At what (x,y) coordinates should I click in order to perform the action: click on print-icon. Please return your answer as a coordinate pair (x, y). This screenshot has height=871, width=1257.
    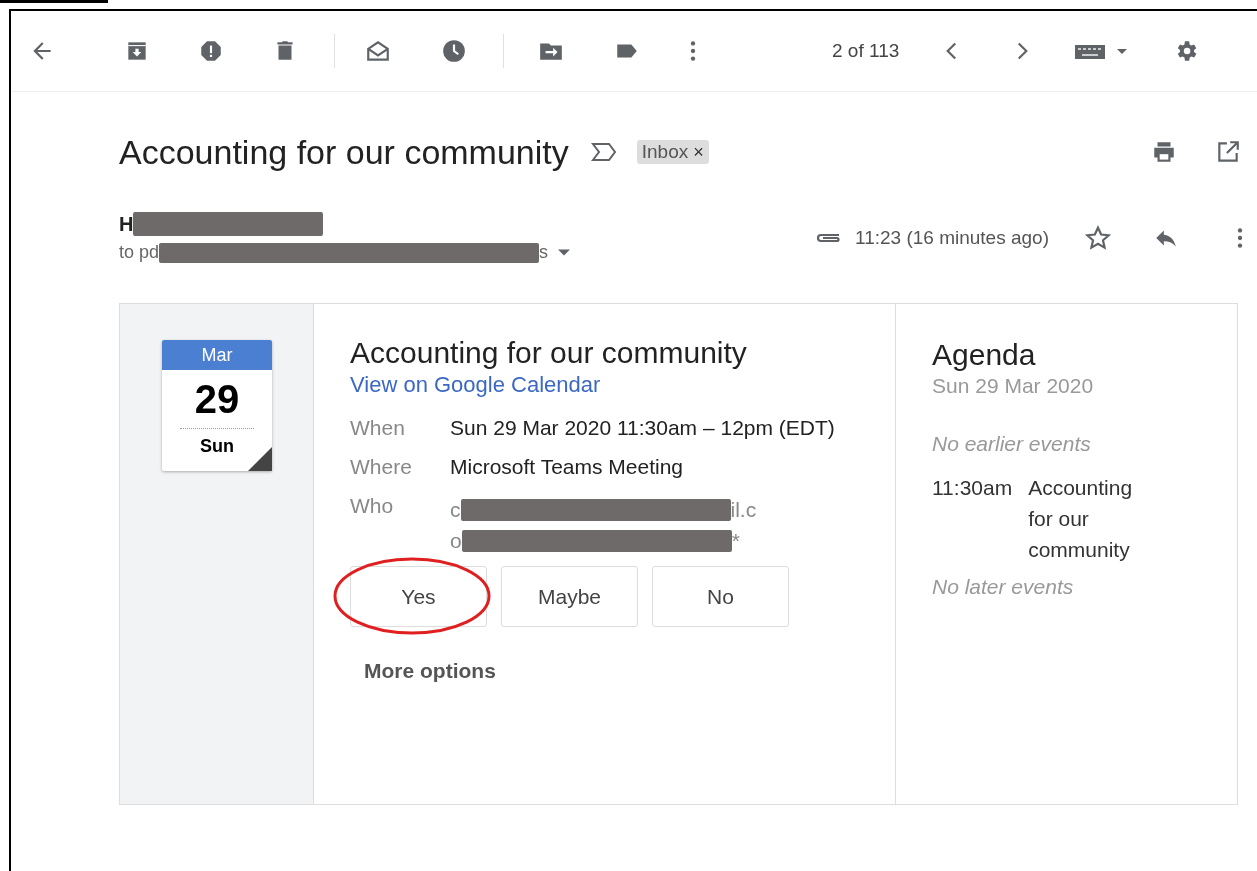
    Looking at the image, I should click on (1164, 152).